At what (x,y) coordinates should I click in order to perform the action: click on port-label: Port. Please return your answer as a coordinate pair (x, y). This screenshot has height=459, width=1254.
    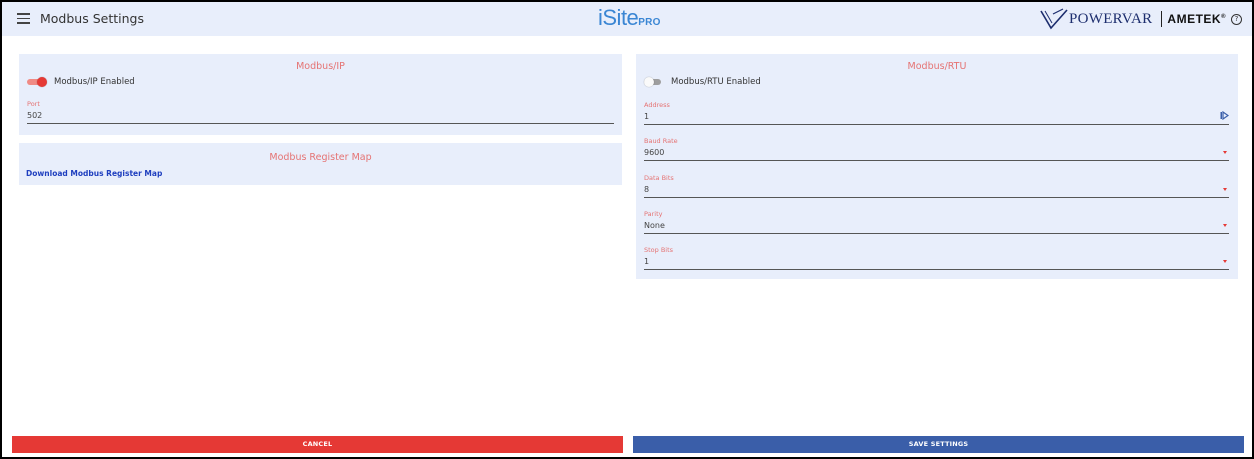
    Looking at the image, I should click on (33, 104).